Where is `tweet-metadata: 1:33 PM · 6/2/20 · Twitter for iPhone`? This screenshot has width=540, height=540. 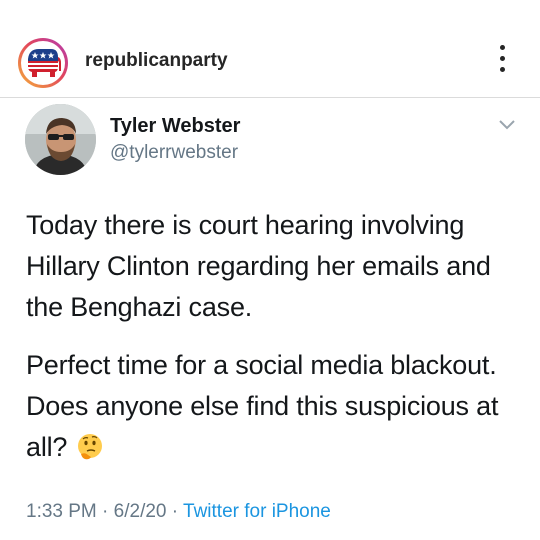
tweet-metadata: 1:33 PM · 6/2/20 · Twitter for iPhone is located at coordinates (178, 512).